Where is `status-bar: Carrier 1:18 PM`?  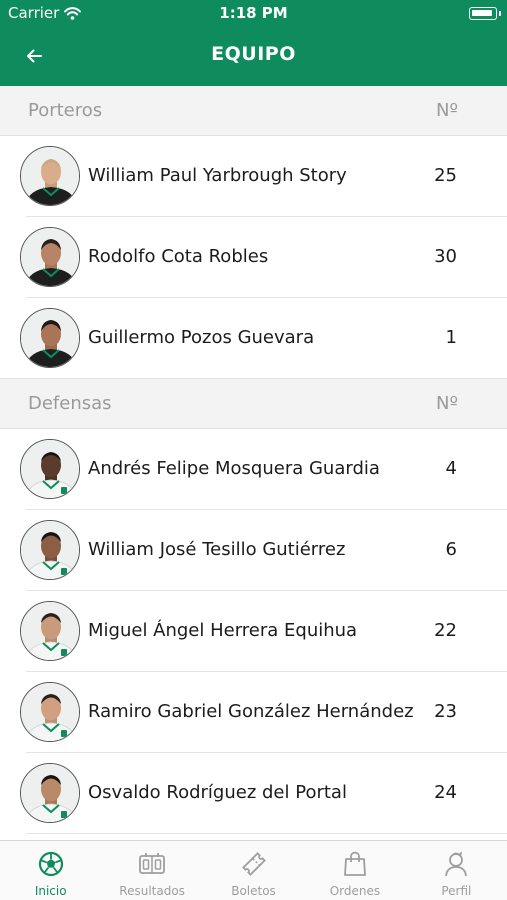
status-bar: Carrier 1:18 PM is located at coordinates (253, 13).